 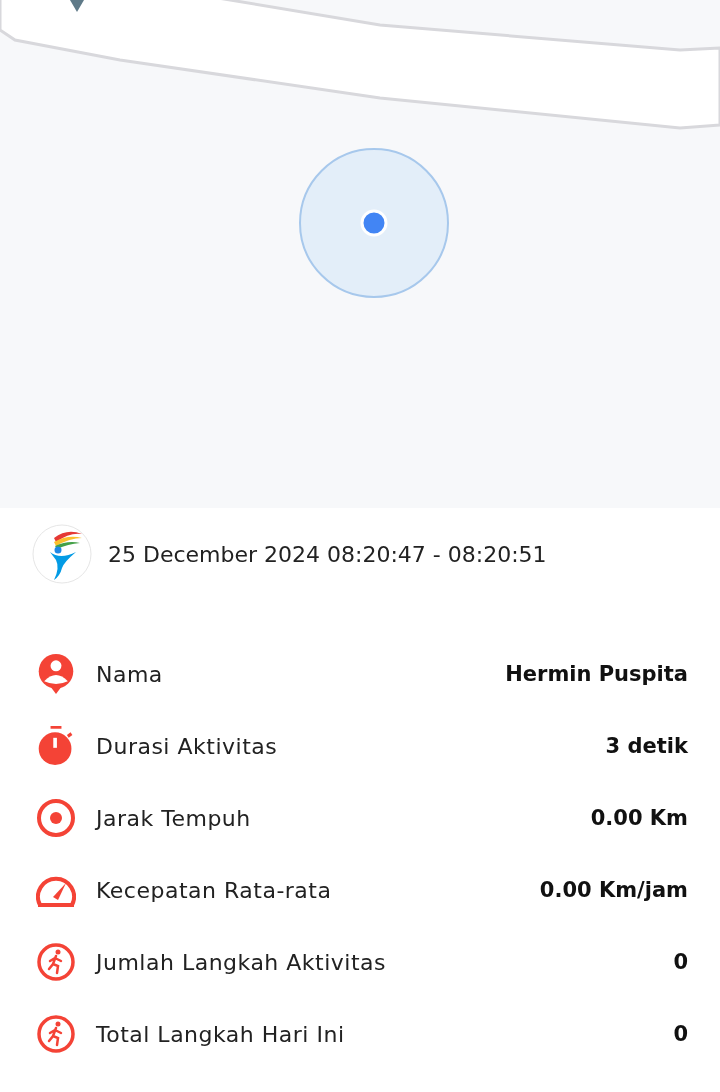 What do you see at coordinates (221, 1034) in the screenshot?
I see `stat-label: Total Langkah Hari Ini` at bounding box center [221, 1034].